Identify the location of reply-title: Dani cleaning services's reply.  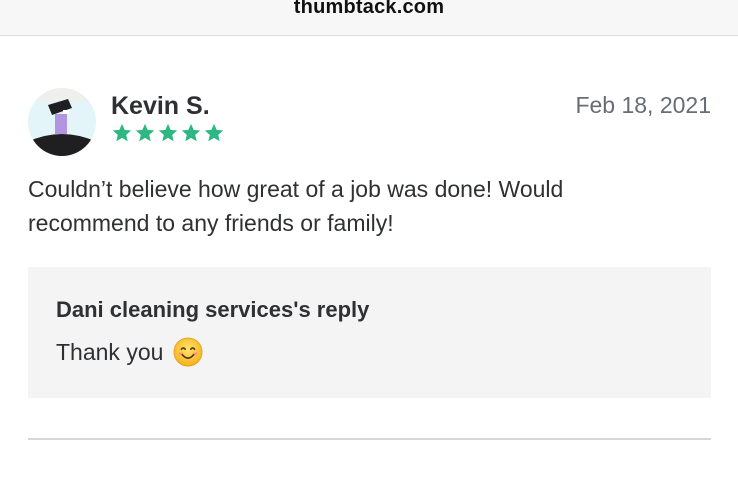
(213, 309).